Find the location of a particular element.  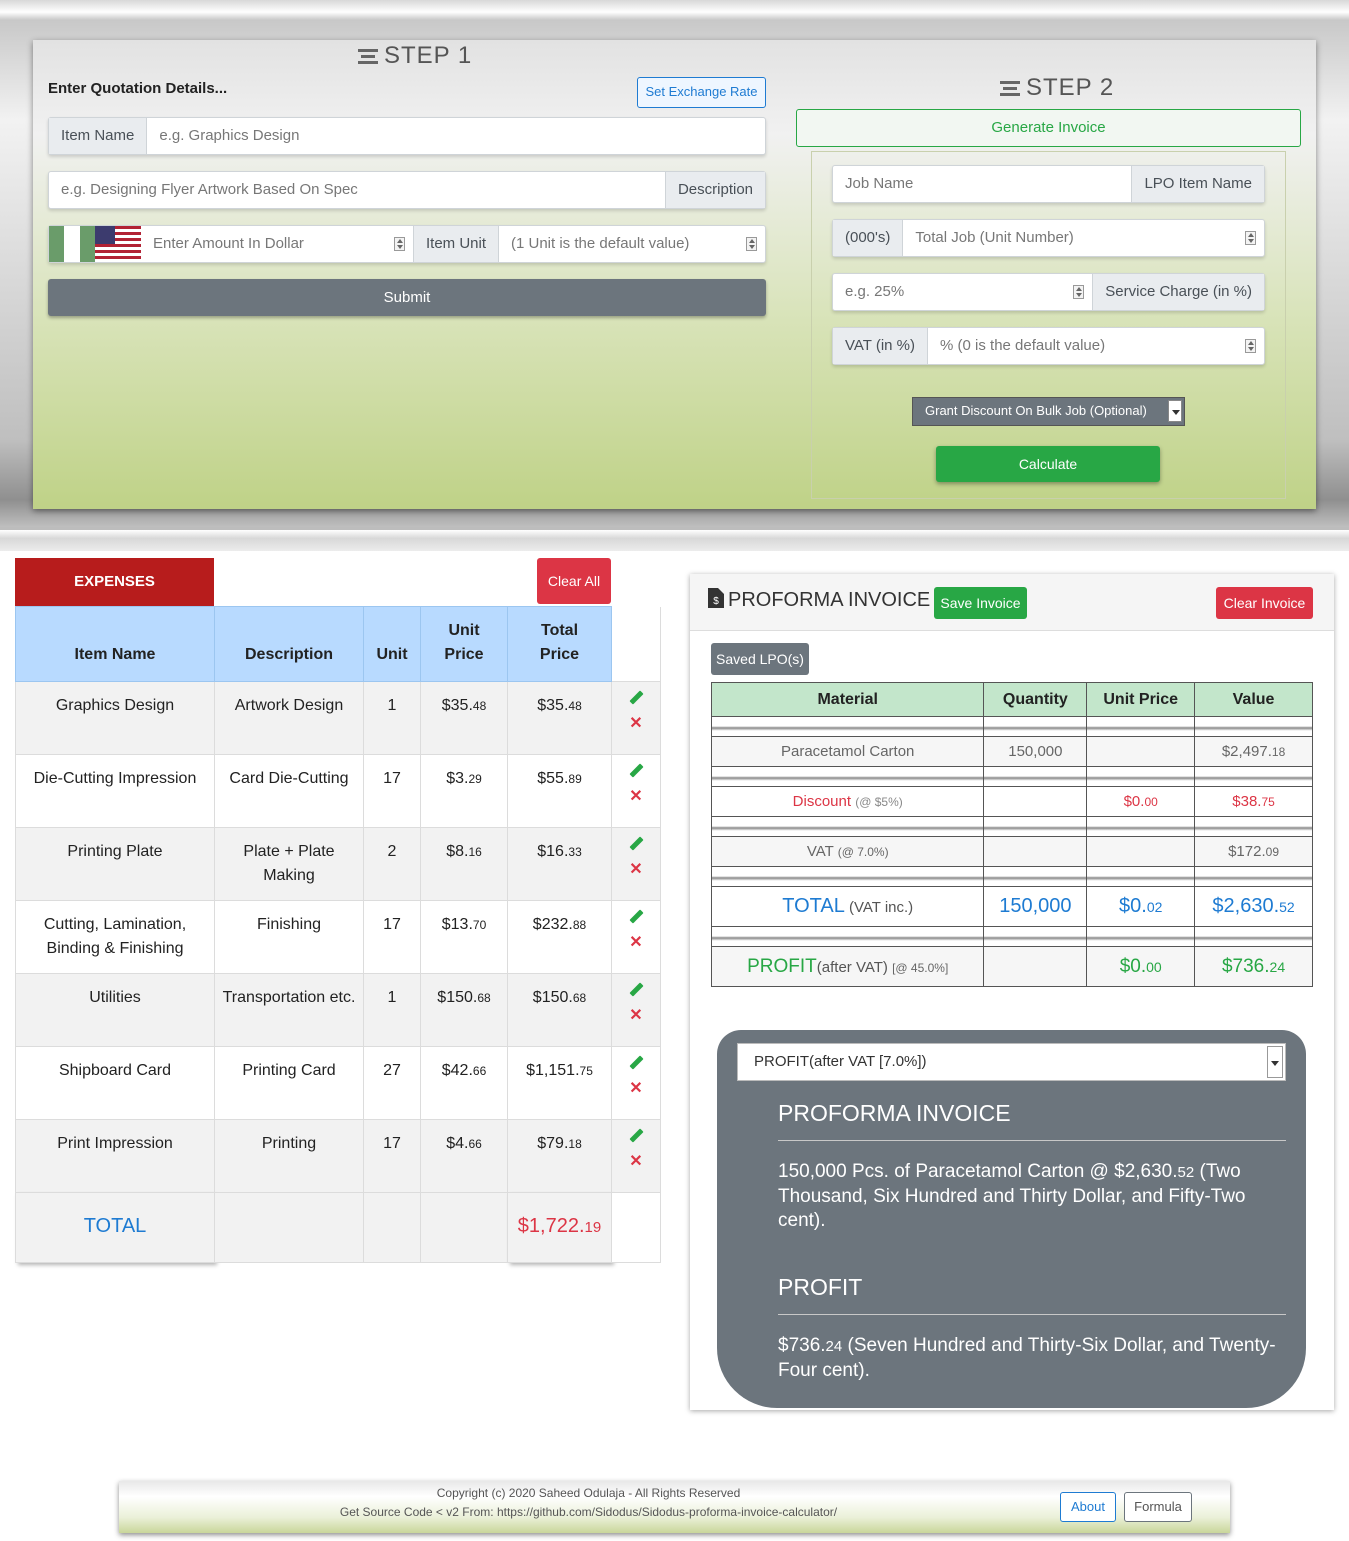

expenses-title: EXPENSES is located at coordinates (114, 582).